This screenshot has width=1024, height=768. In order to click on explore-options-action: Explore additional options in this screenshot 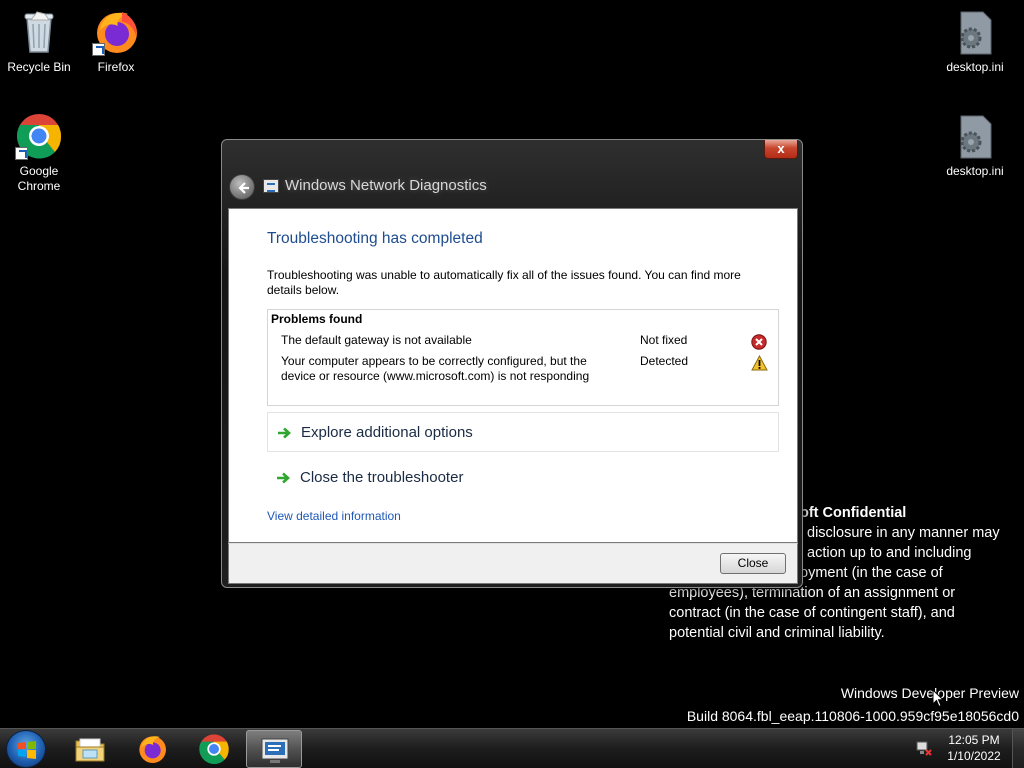, I will do `click(523, 432)`.